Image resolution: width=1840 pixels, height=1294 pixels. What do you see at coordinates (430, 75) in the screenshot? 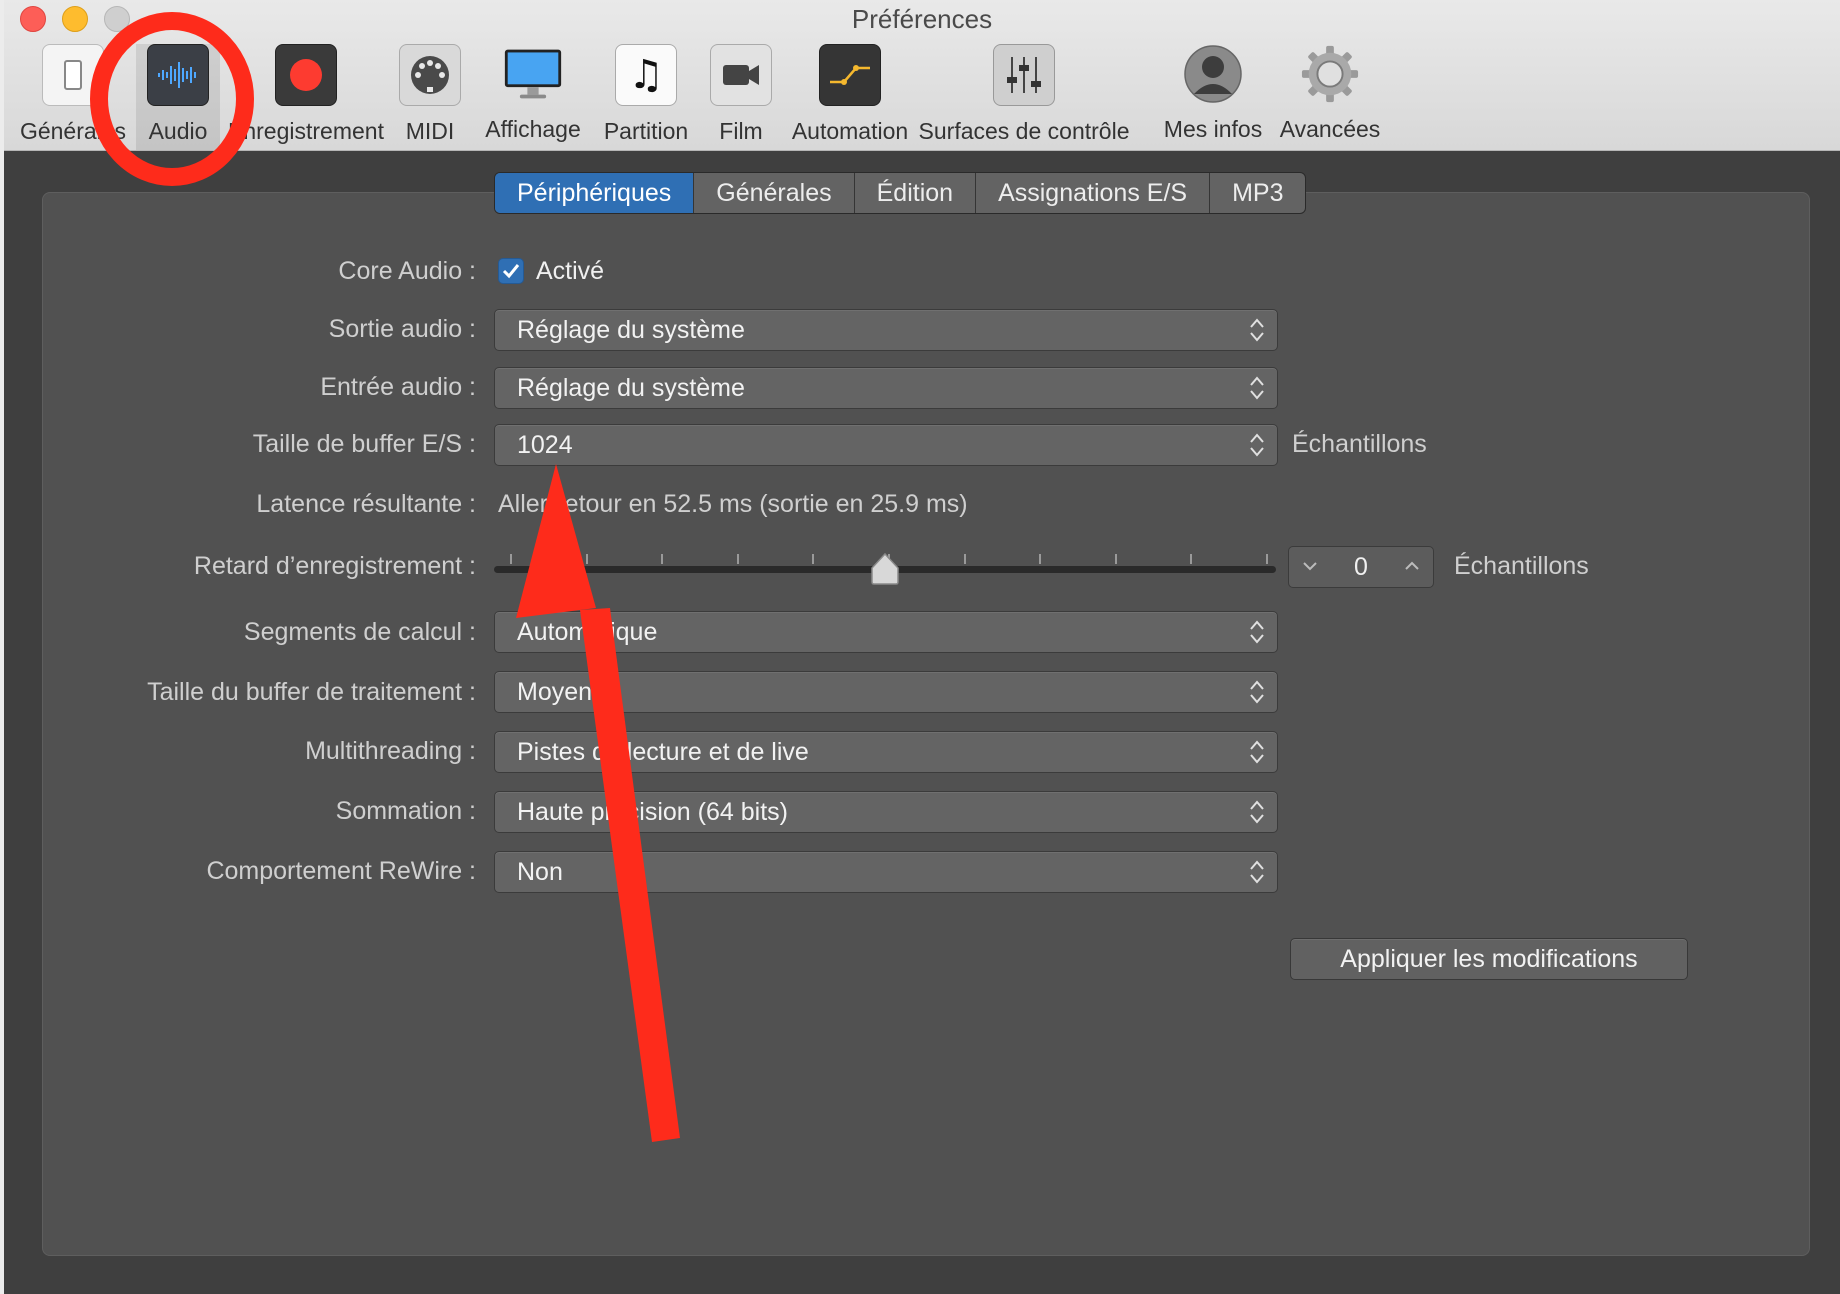
I see `midi-connector-icon` at bounding box center [430, 75].